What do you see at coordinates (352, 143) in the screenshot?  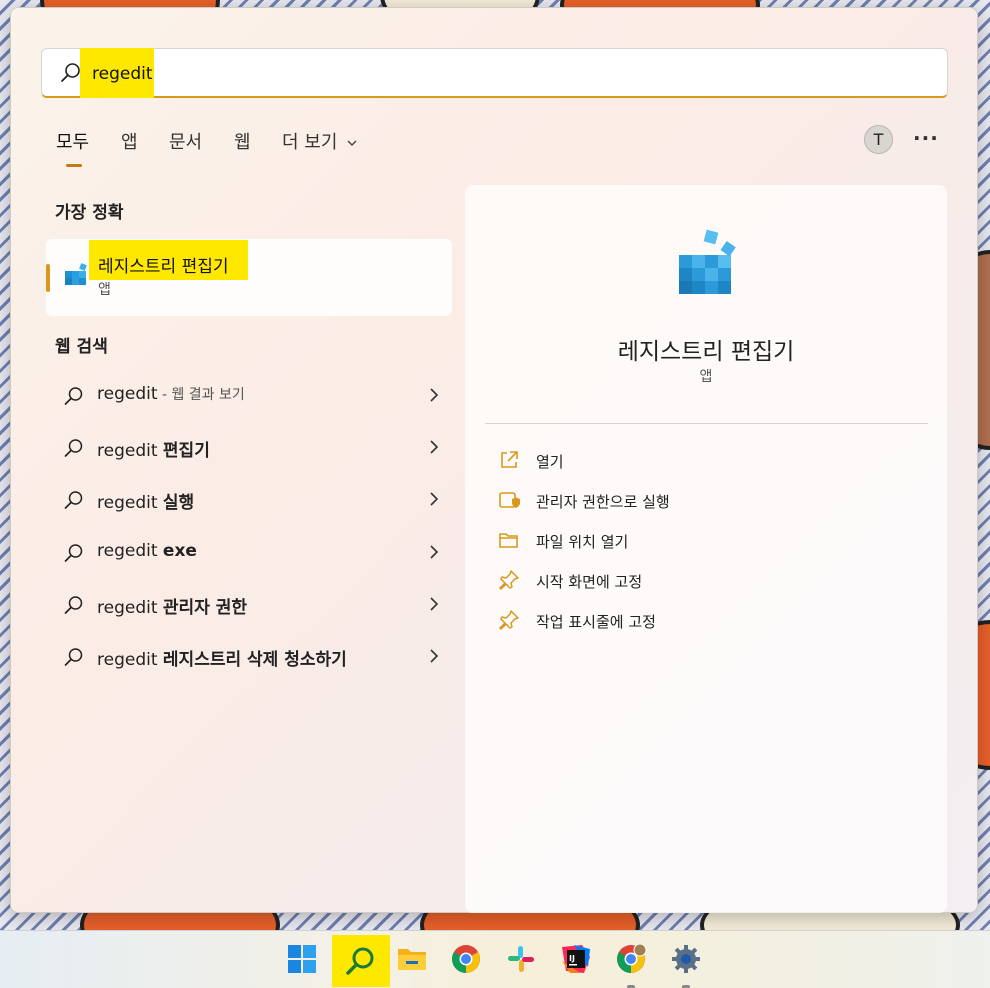 I see `chevron-down-icon` at bounding box center [352, 143].